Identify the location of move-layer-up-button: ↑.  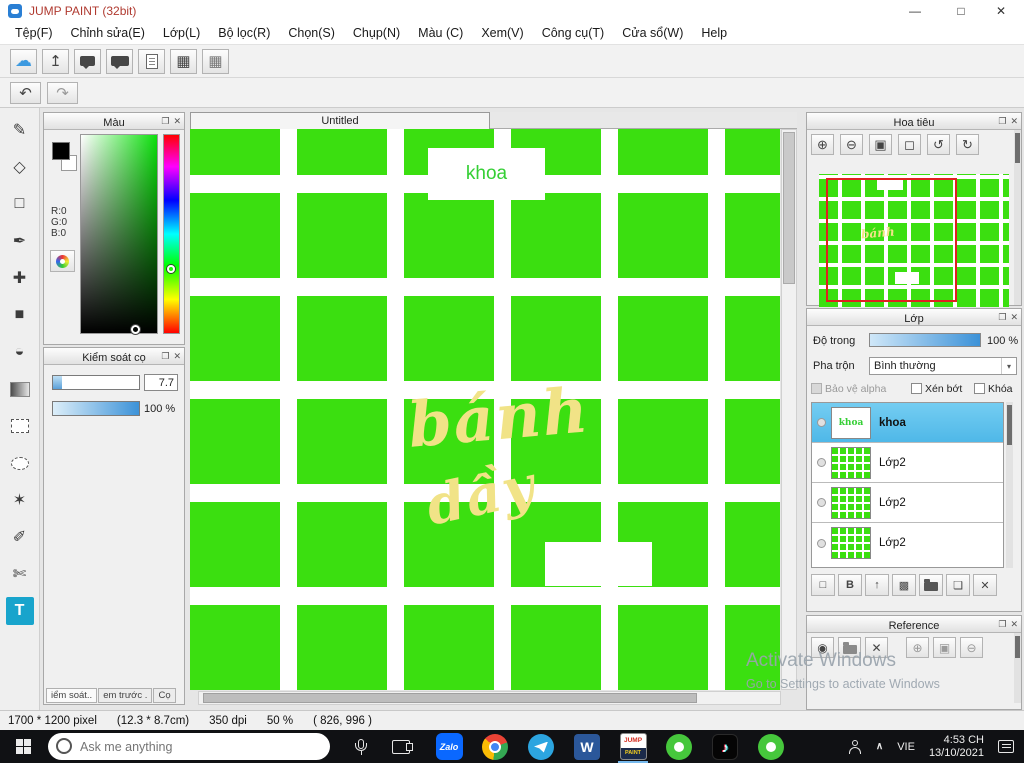
(877, 585).